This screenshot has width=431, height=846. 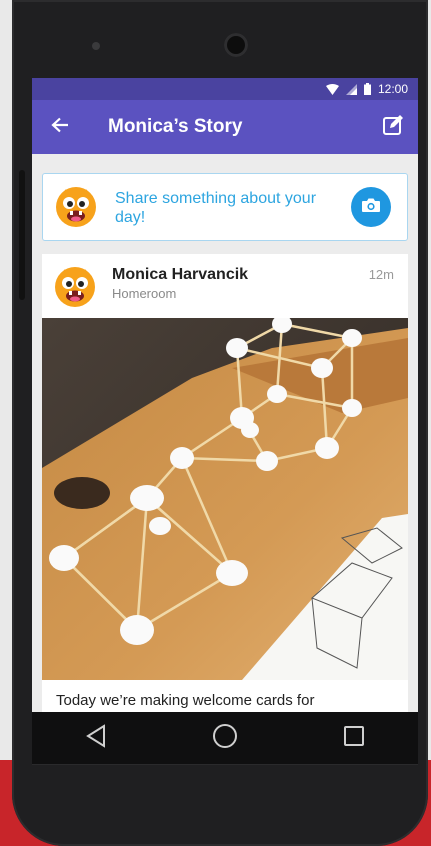 I want to click on app-toolbar: Monica’s Story, so click(x=225, y=127).